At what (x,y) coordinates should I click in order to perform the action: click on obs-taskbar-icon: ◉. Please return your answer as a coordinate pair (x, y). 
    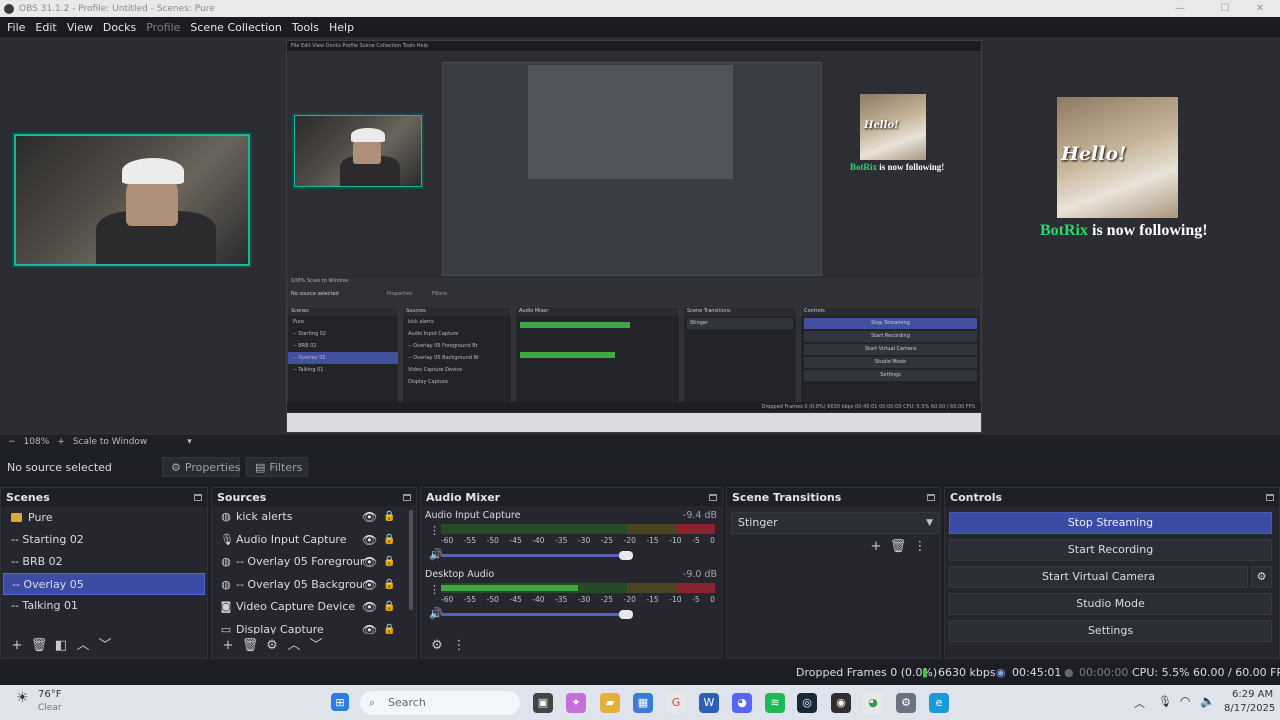
    Looking at the image, I should click on (841, 703).